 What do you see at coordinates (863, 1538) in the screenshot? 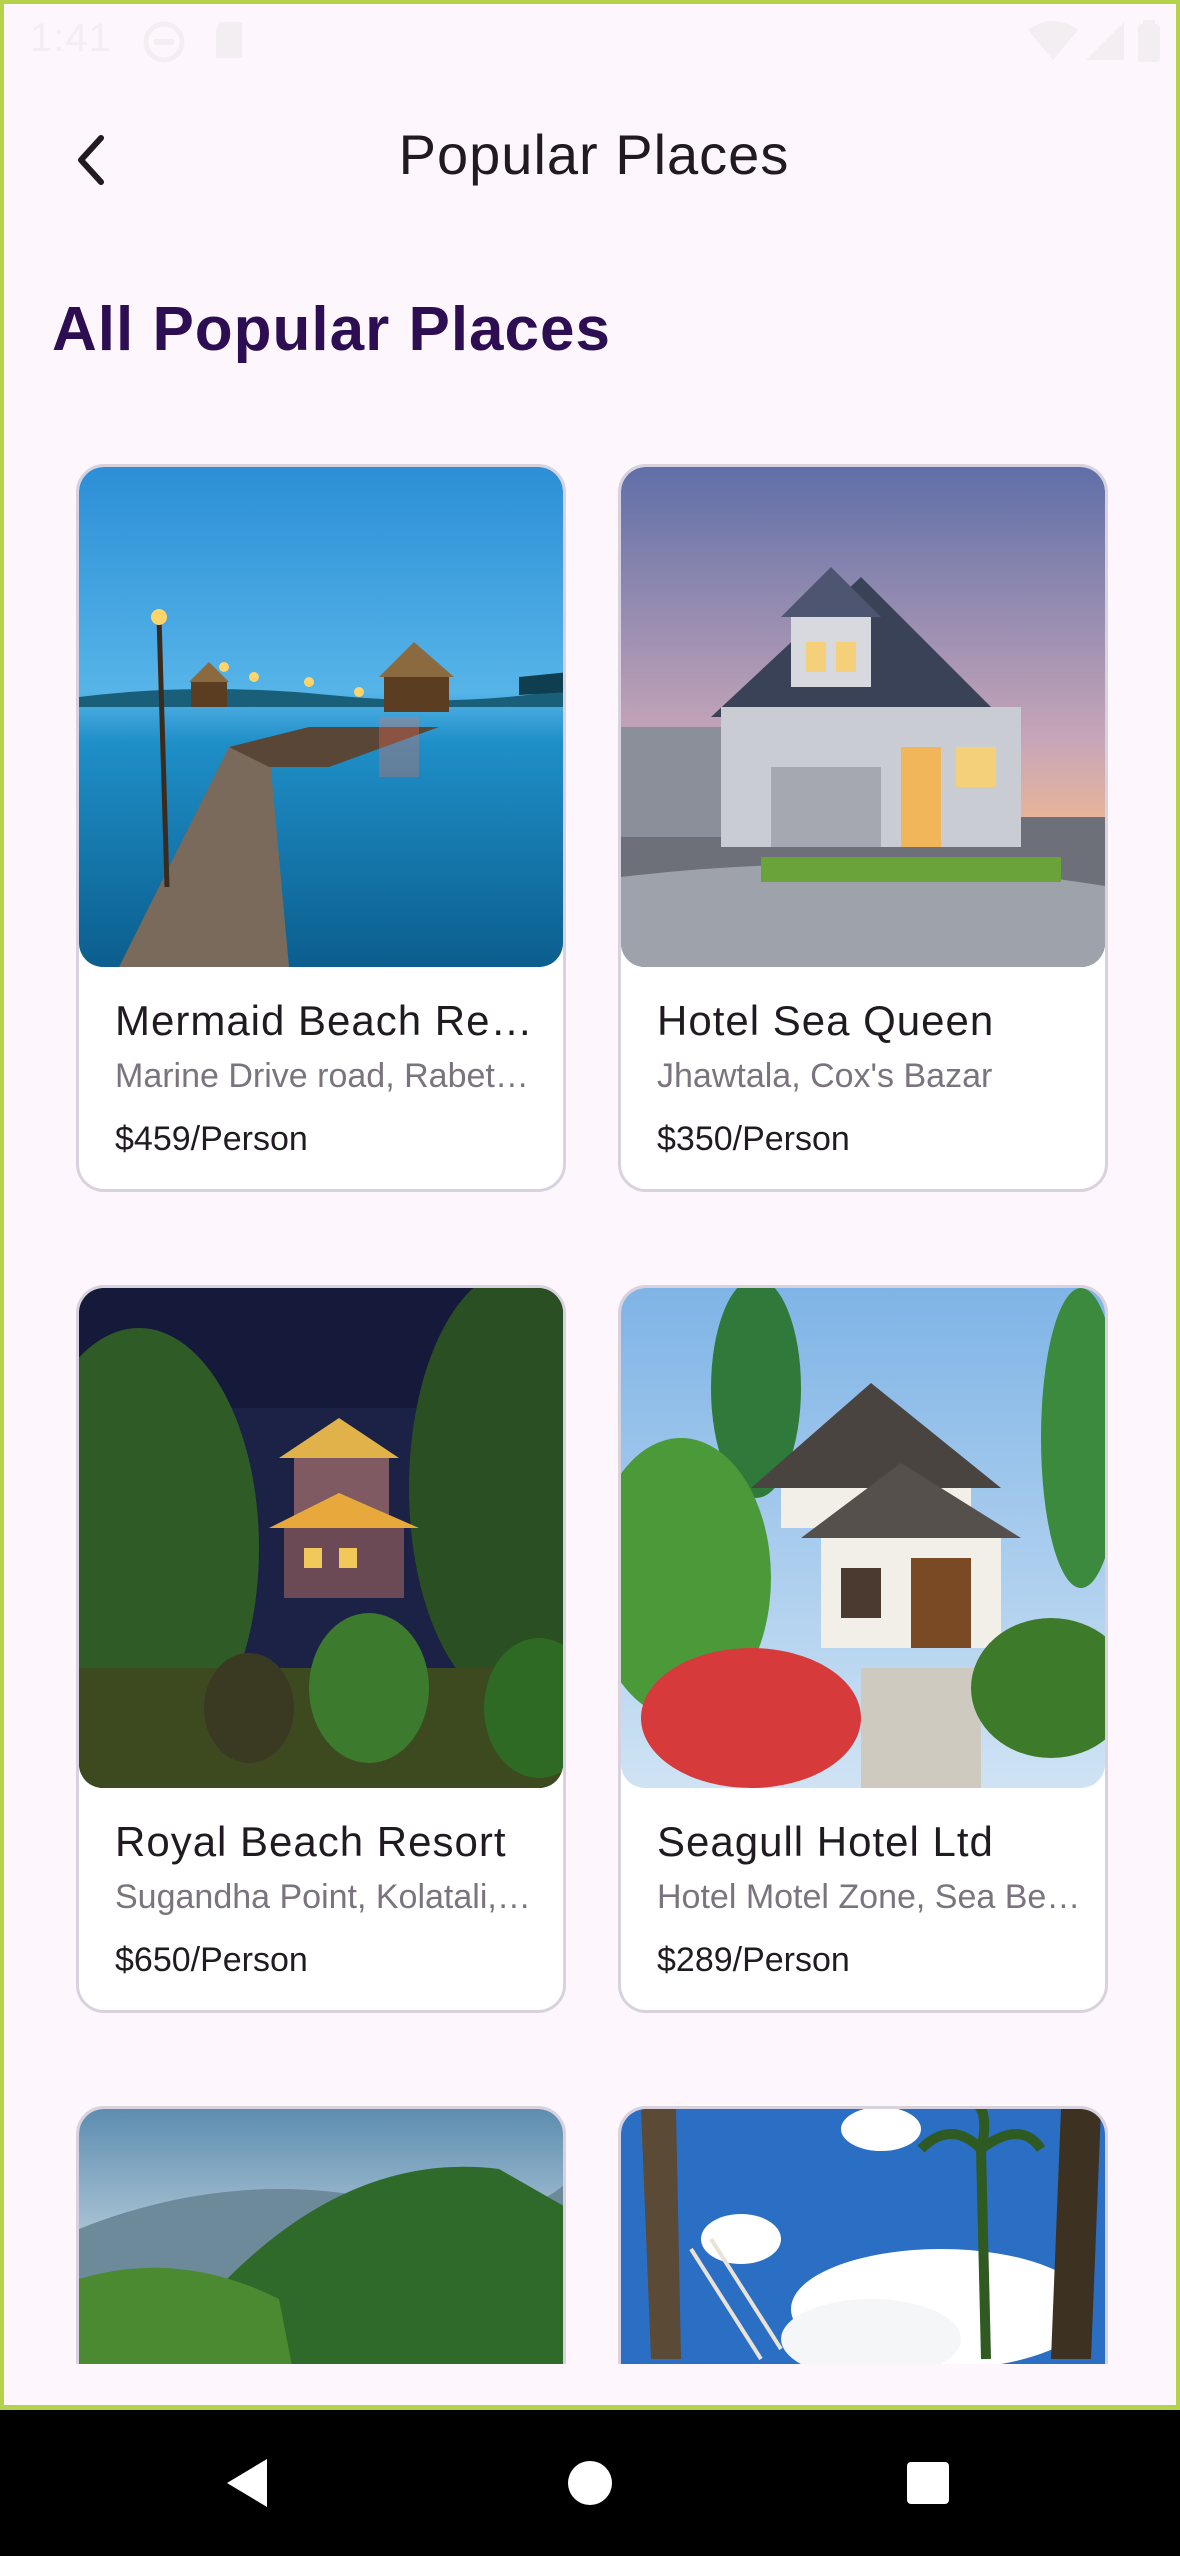
I see `japanese-house-photo` at bounding box center [863, 1538].